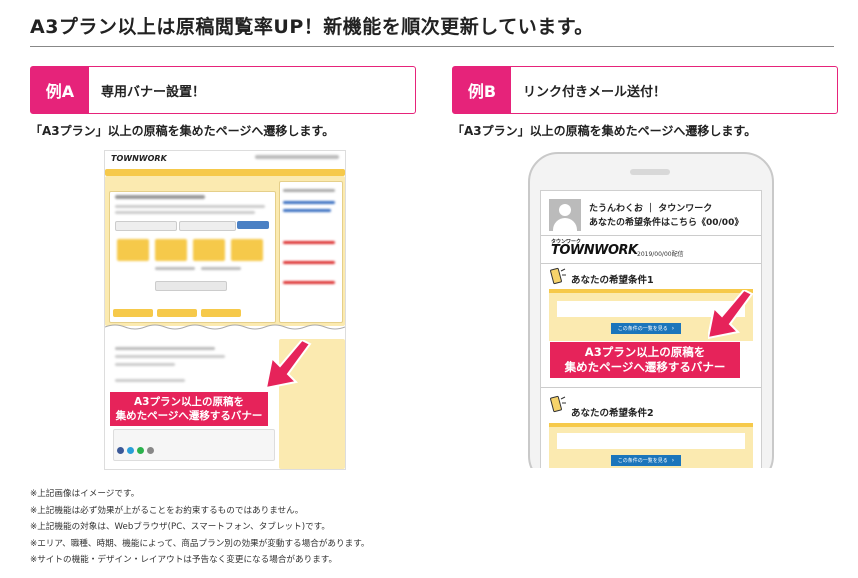 This screenshot has height=578, width=858. I want to click on note-line: ※エリア、職種、時期、機能によって、商品プラン別の効果が変動する場合があります。, so click(200, 543).